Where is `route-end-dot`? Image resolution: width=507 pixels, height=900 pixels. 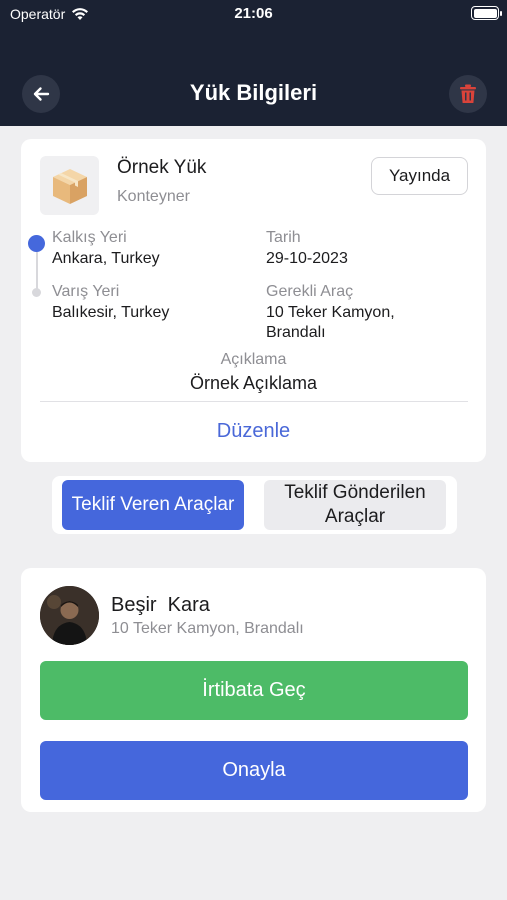 route-end-dot is located at coordinates (36, 292).